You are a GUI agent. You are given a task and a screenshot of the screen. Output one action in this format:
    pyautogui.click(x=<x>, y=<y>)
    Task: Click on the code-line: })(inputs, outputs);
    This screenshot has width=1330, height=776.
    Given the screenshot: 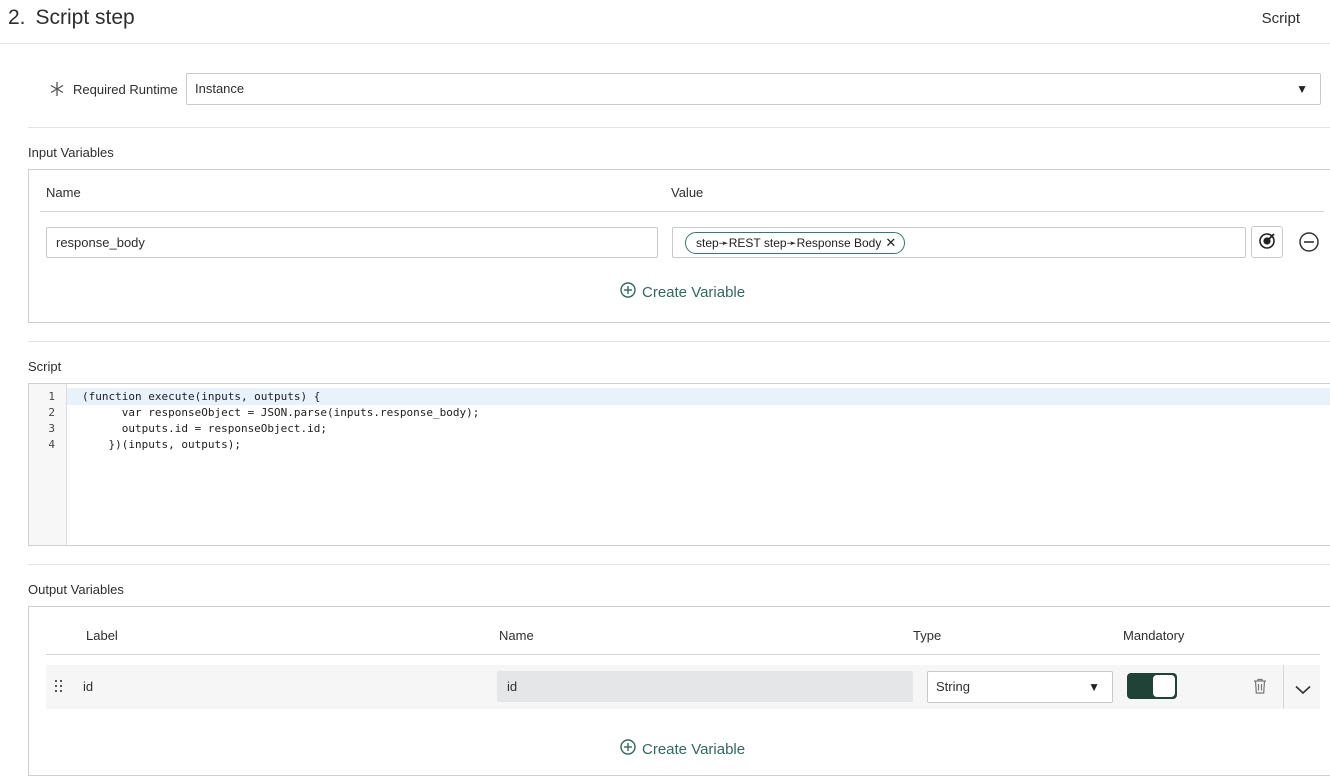 What is the action you would take?
    pyautogui.click(x=161, y=444)
    